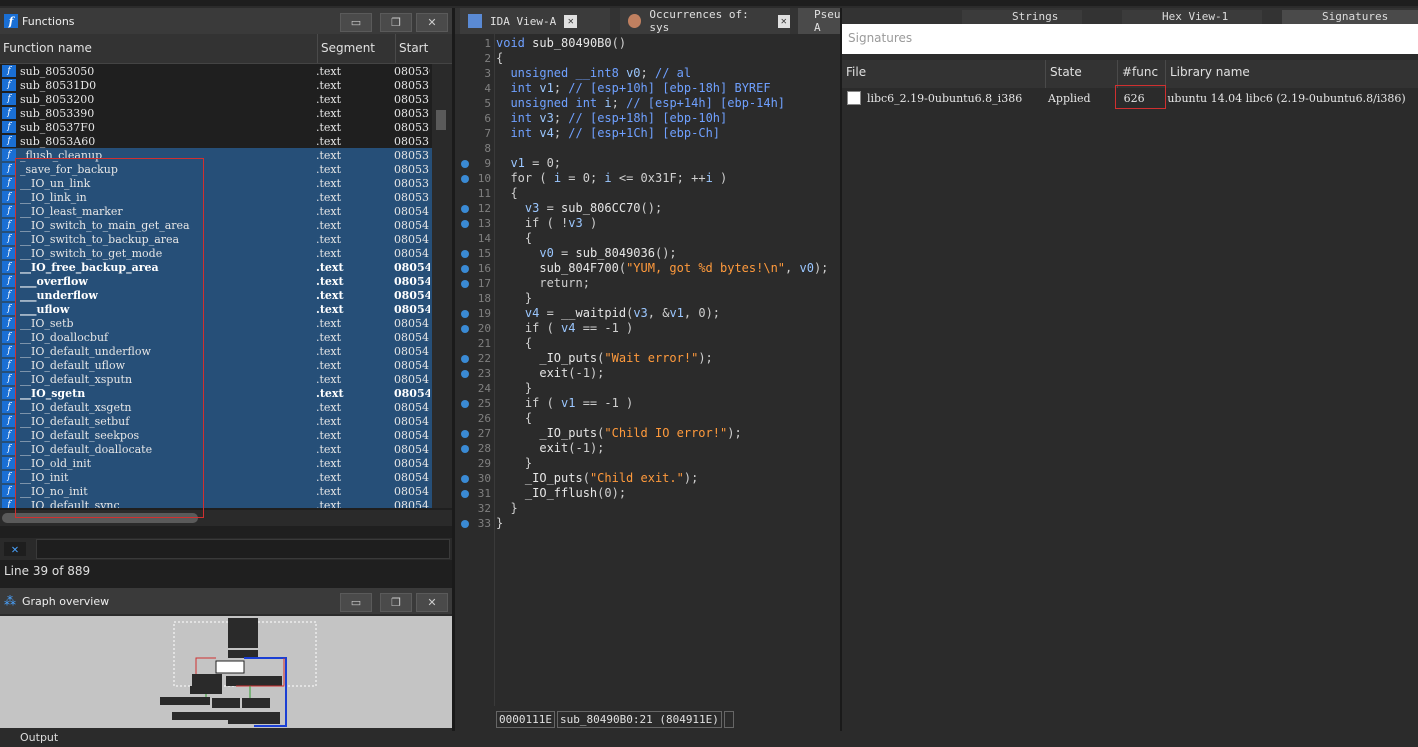 The width and height of the screenshot is (1418, 747). Describe the element at coordinates (647, 523) in the screenshot. I see `code-line: 33}` at that location.